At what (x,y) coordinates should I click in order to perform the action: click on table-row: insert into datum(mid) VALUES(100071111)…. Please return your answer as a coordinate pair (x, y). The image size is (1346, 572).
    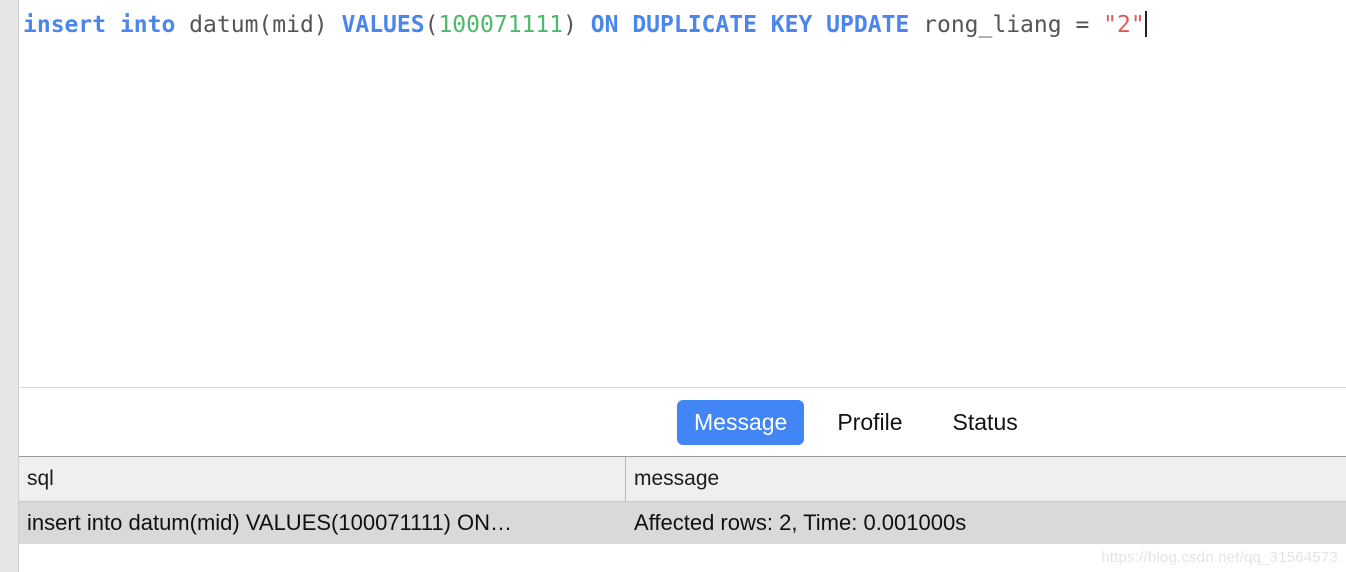
    Looking at the image, I should click on (682, 523).